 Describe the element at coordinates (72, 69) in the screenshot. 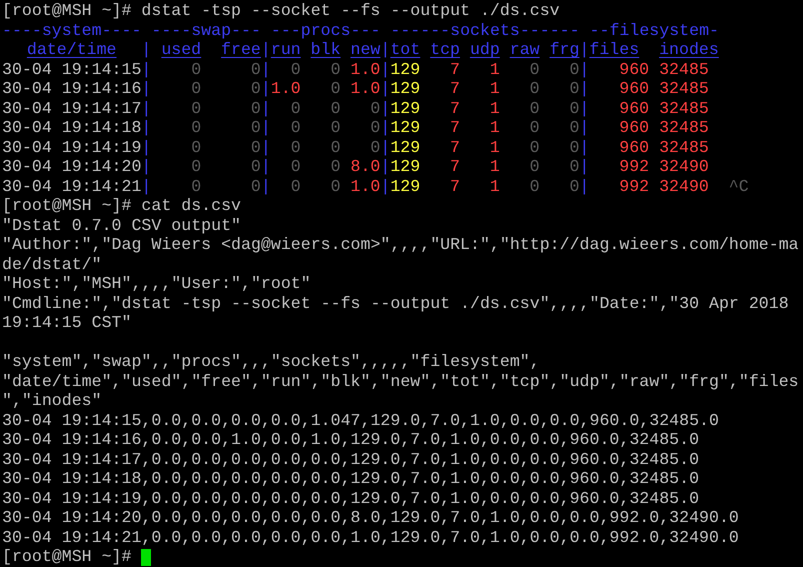

I see `timestamp-cell: 30-04 19:14:15` at that location.